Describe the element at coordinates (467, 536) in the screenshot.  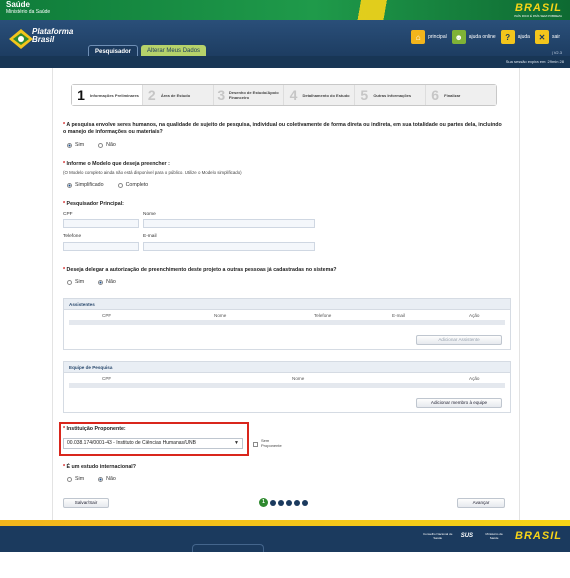
I see `sus-logo: SUS` at that location.